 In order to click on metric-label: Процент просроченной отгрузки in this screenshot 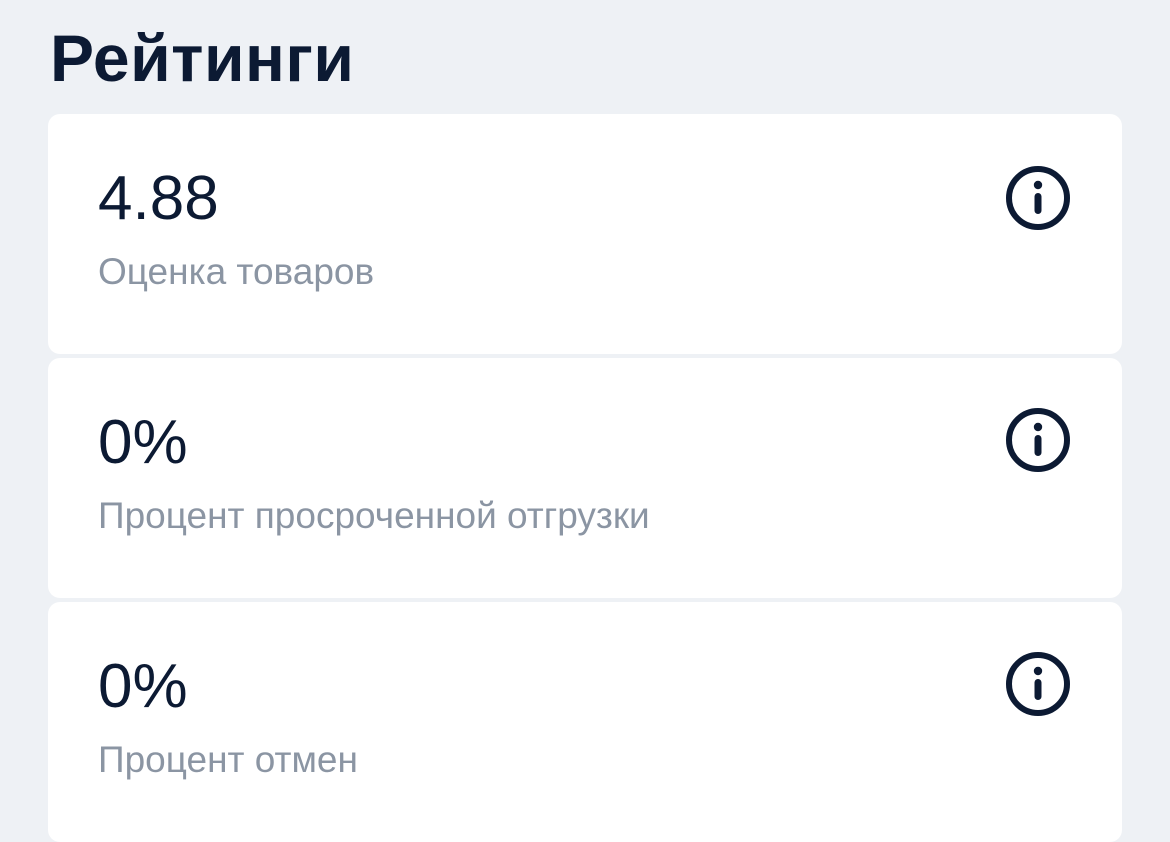, I will do `click(374, 515)`.